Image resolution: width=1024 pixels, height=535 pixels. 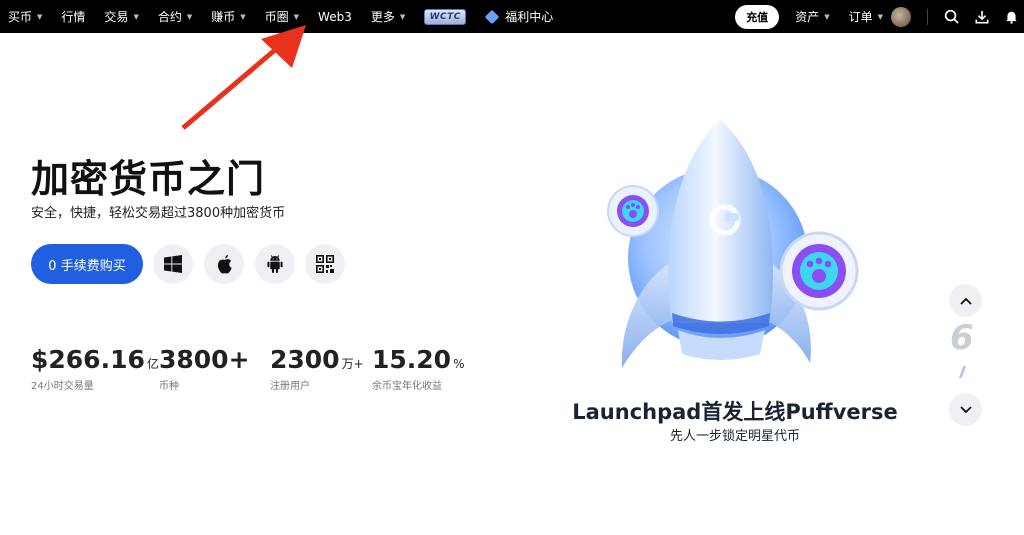 What do you see at coordinates (87, 264) in the screenshot?
I see `zero-fee-buy-button: 0 手续费购买` at bounding box center [87, 264].